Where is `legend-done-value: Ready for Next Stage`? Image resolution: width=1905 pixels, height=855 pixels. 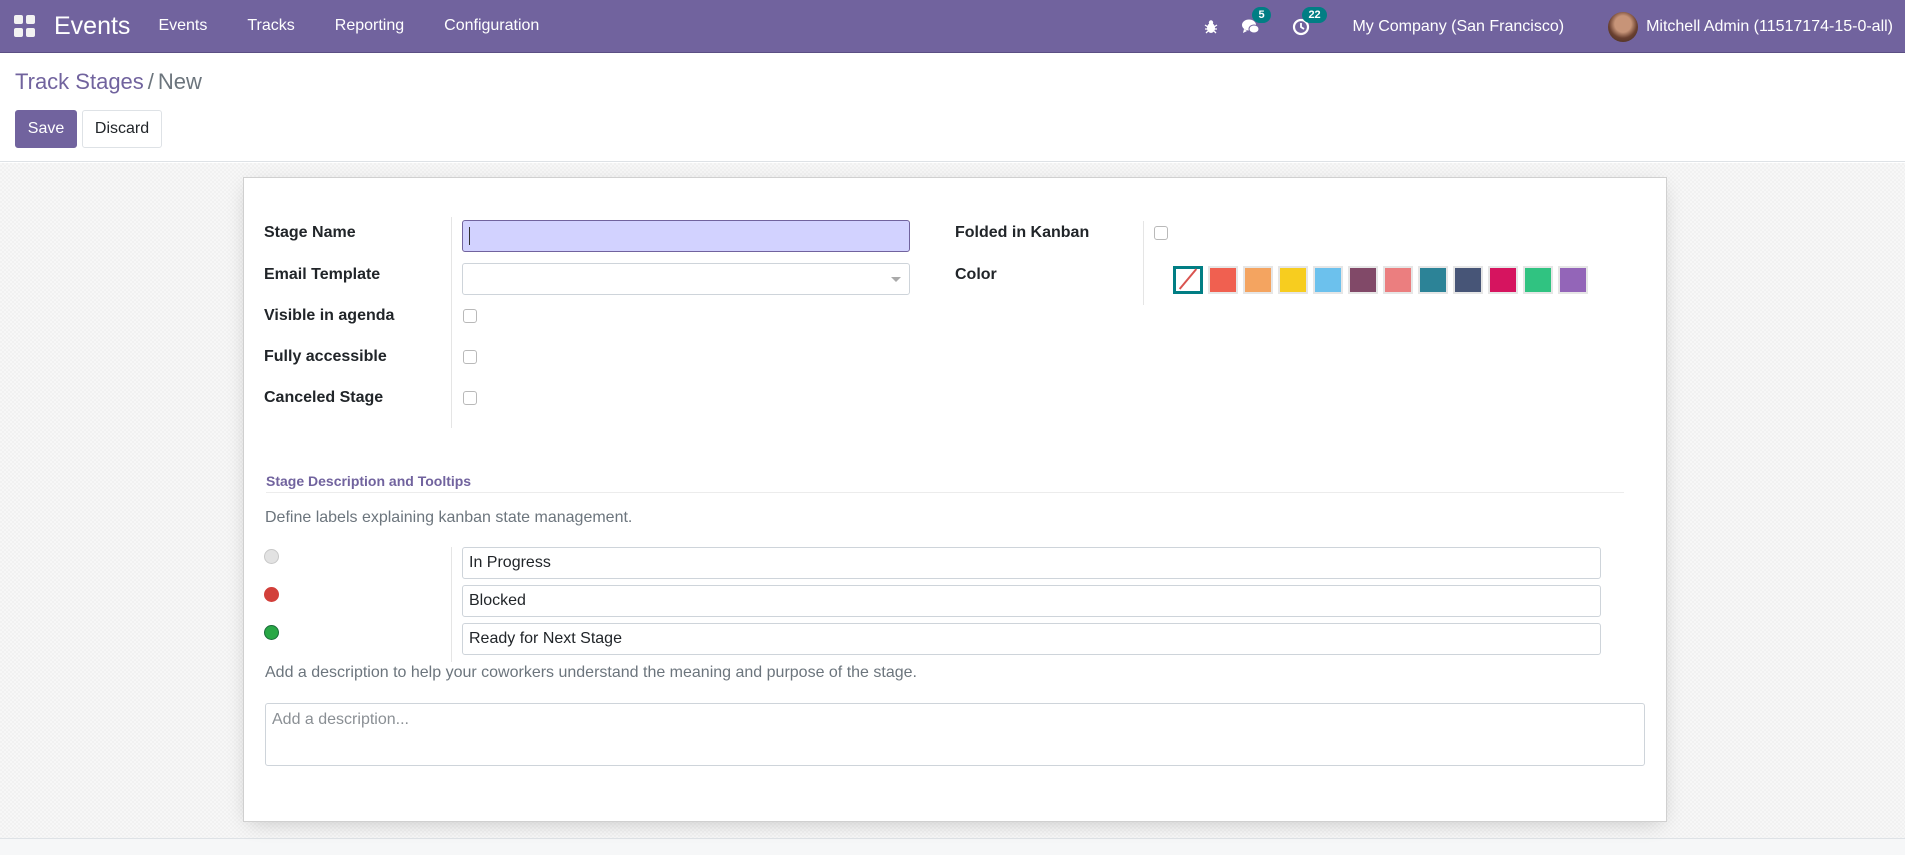 legend-done-value: Ready for Next Stage is located at coordinates (545, 638).